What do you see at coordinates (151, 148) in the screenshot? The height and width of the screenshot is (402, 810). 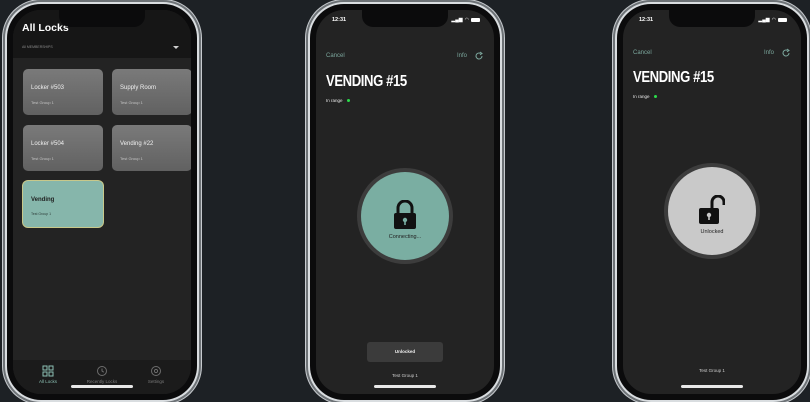 I see `lock-tile: Vending #22 Test Group 1` at bounding box center [151, 148].